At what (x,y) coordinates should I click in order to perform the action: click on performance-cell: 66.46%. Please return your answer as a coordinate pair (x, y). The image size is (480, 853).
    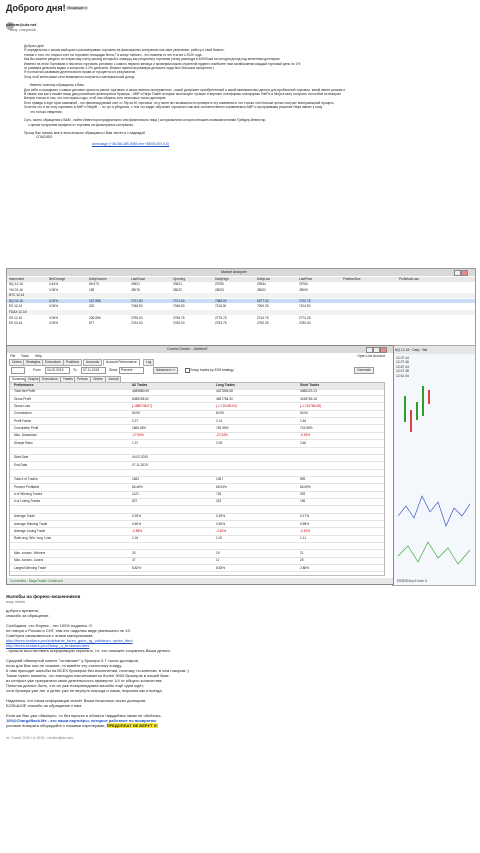
    Looking at the image, I should click on (137, 486).